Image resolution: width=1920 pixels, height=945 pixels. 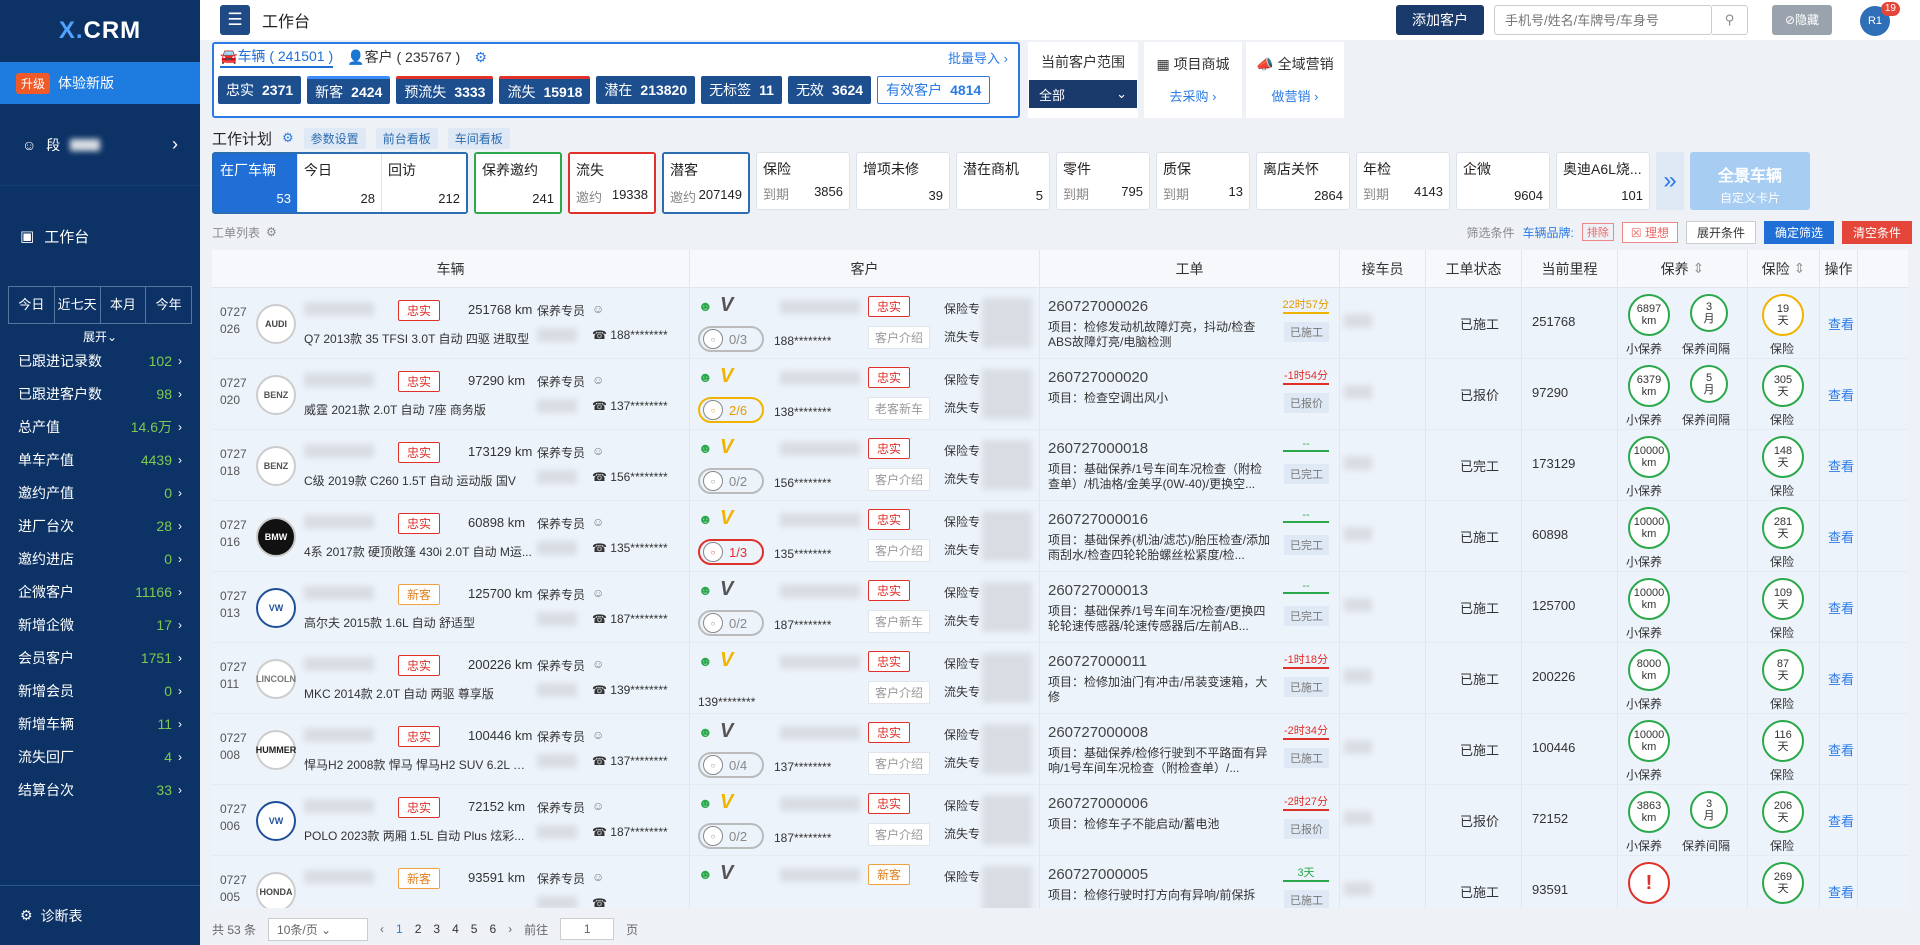 What do you see at coordinates (100, 83) in the screenshot?
I see `upgrade-entry: 升级 体验新版` at bounding box center [100, 83].